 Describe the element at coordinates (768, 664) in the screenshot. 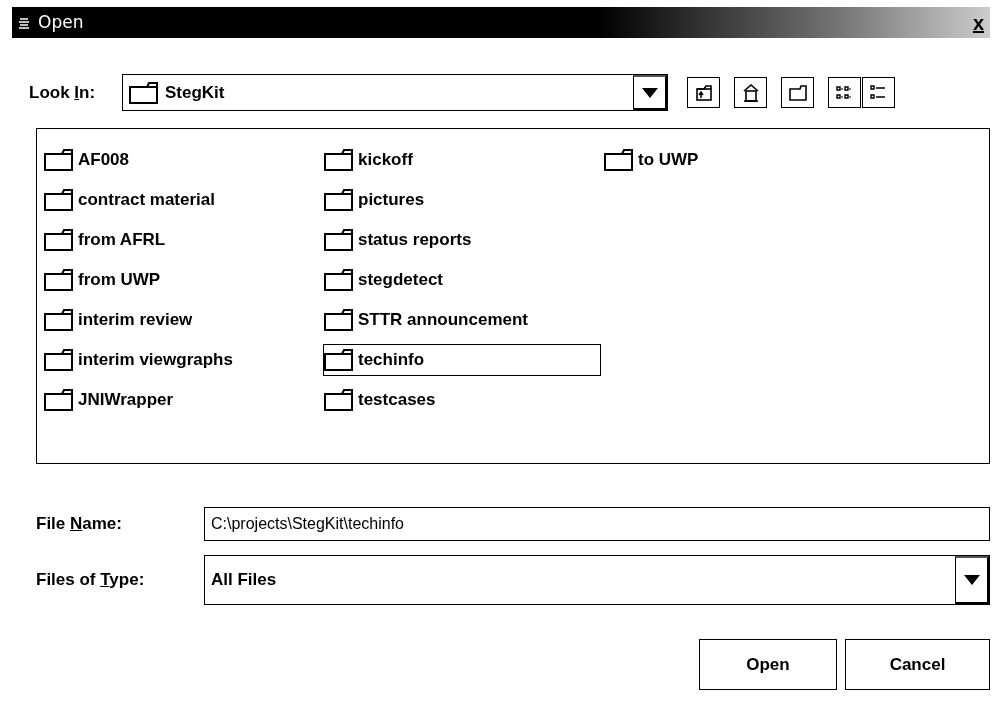

I see `open-button: Open` at that location.